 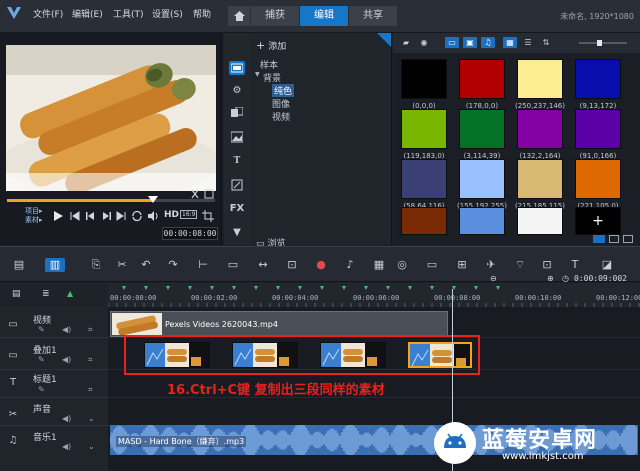 What do you see at coordinates (599, 239) in the screenshot?
I see `grid-view-toggle-icon` at bounding box center [599, 239].